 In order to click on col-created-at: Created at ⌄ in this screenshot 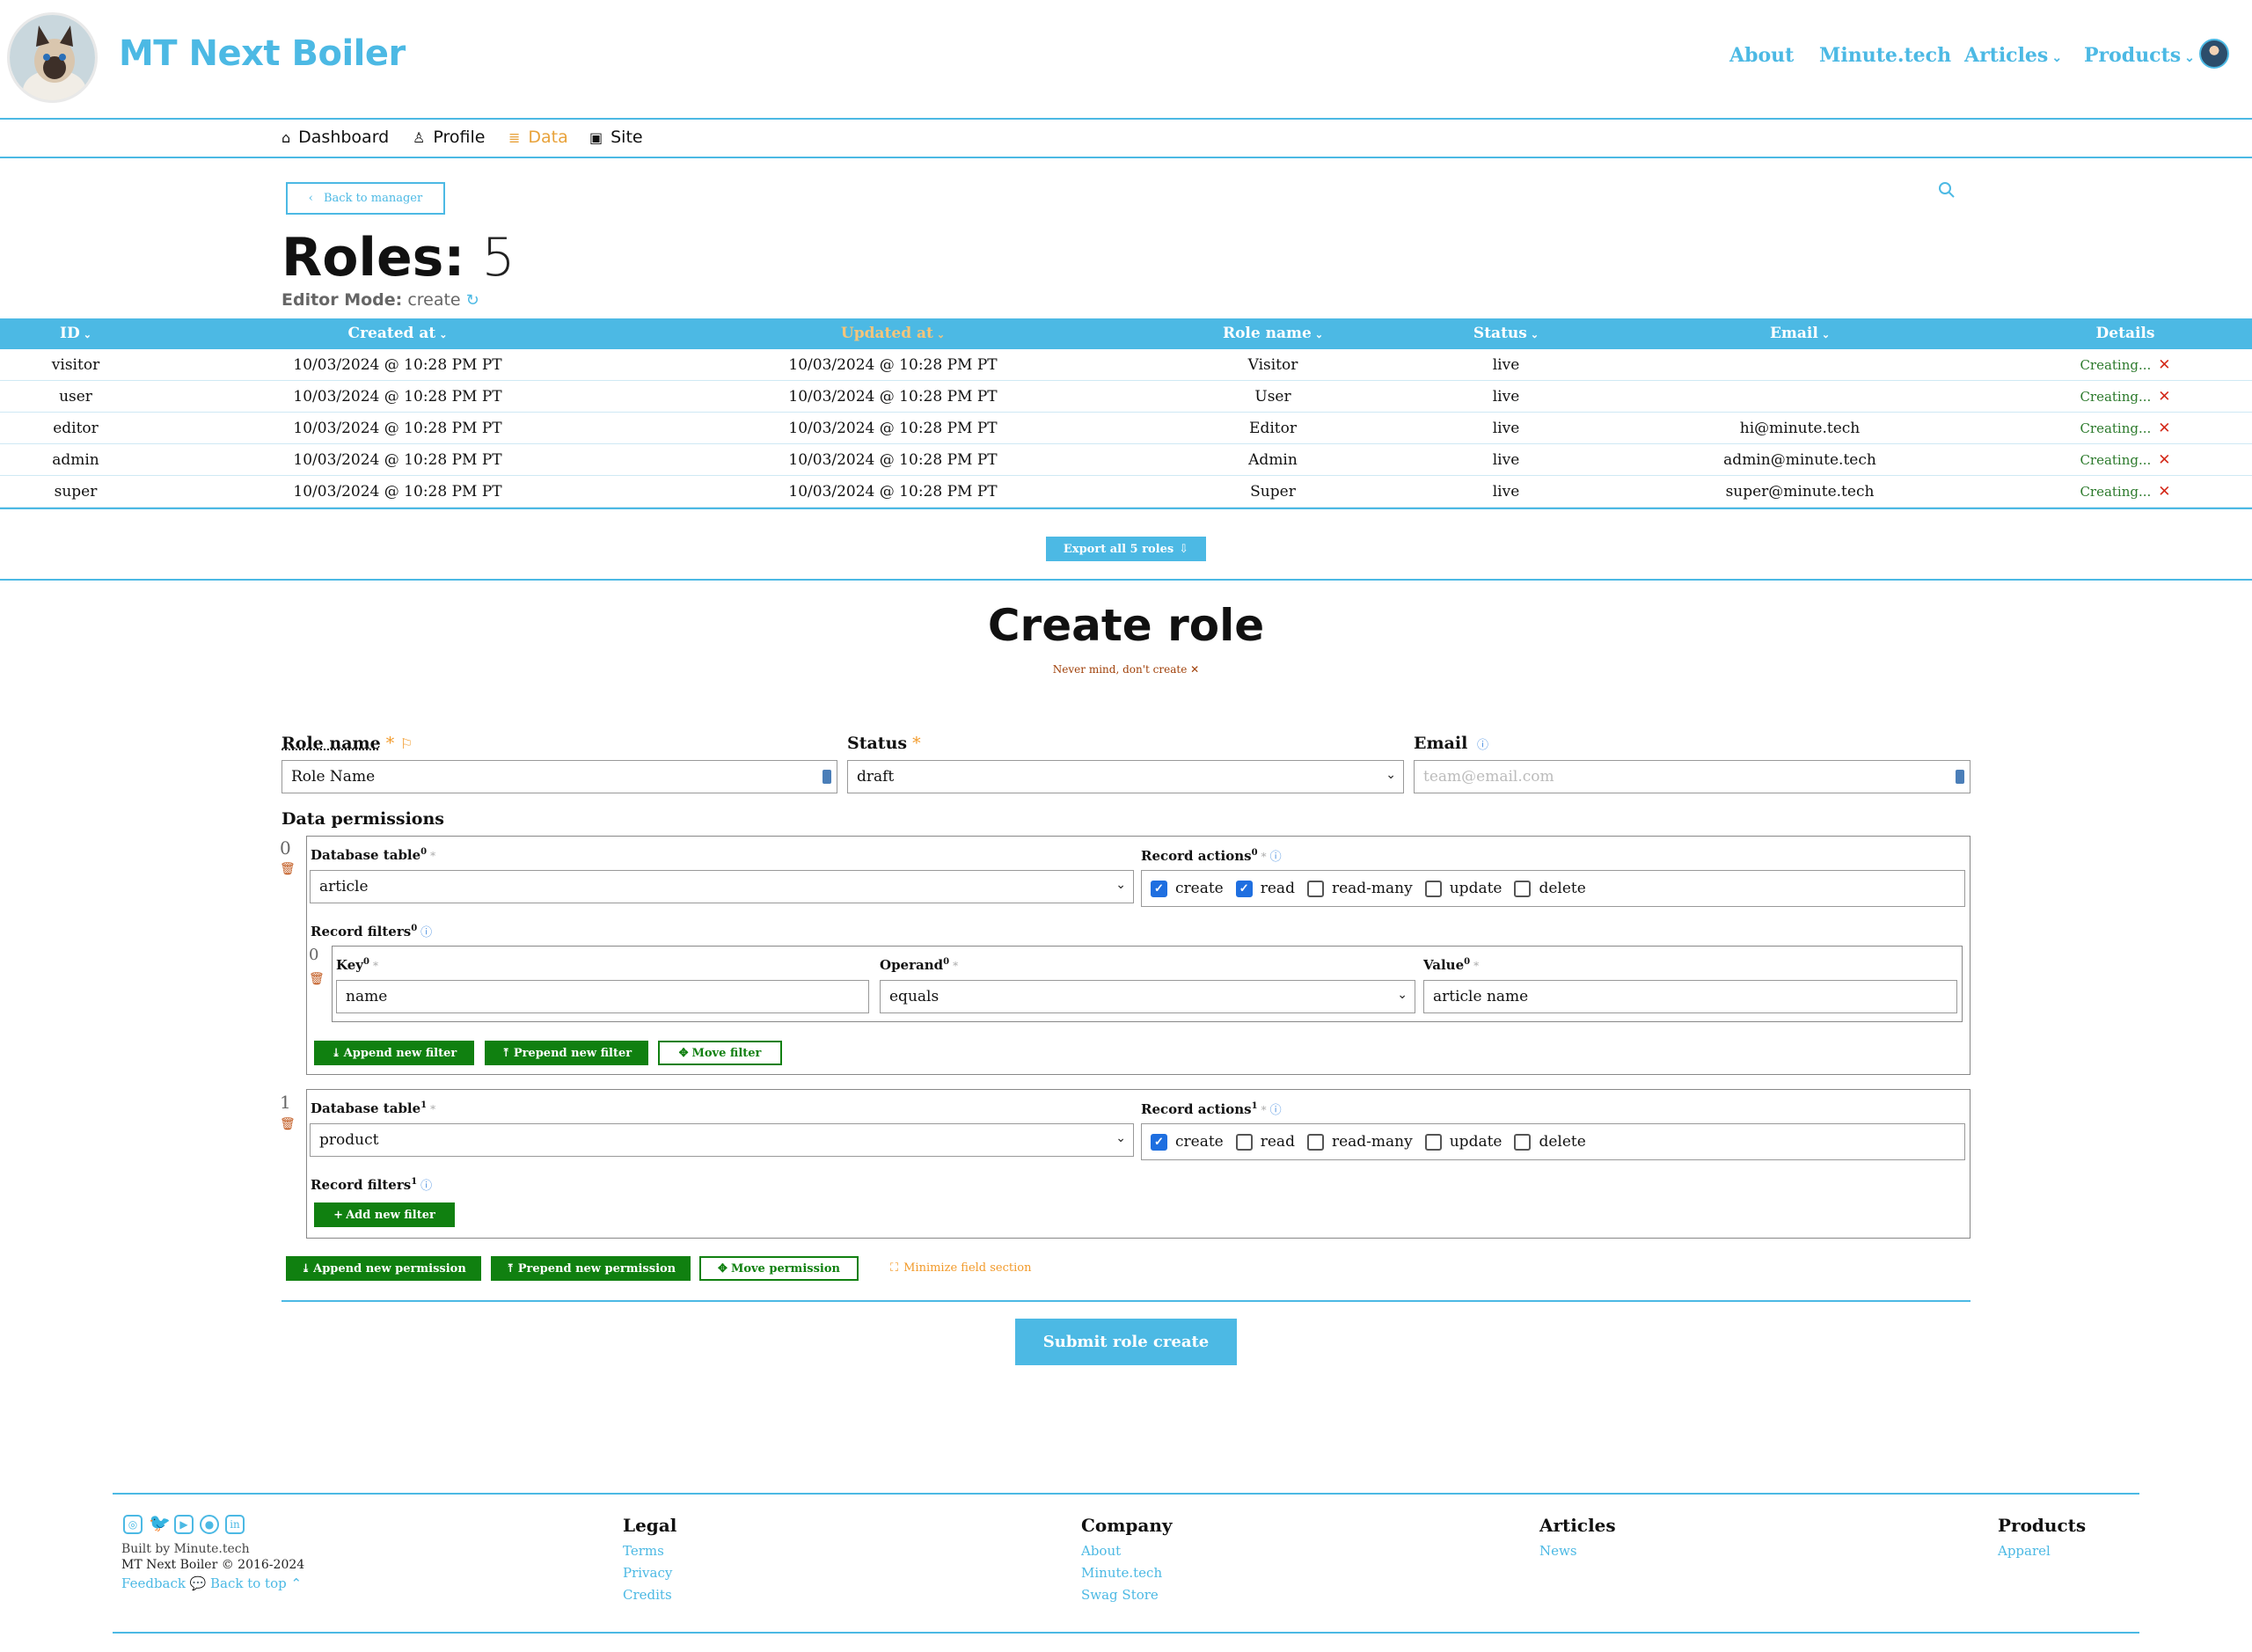, I will do `click(397, 333)`.